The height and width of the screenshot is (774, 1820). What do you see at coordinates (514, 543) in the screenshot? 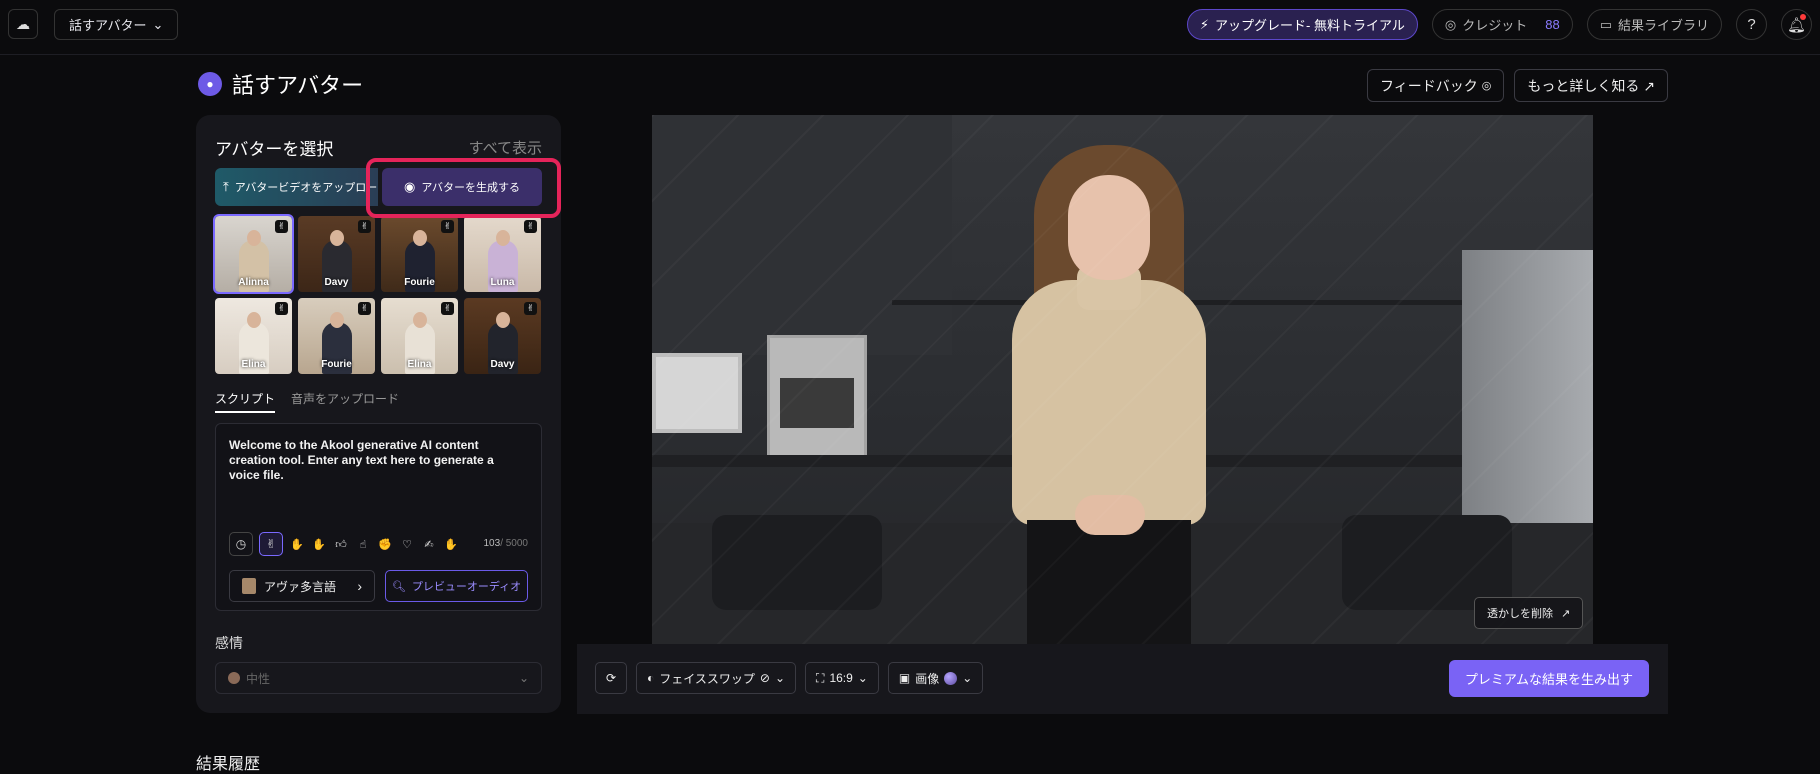
I see `char-max: / 5000` at bounding box center [514, 543].